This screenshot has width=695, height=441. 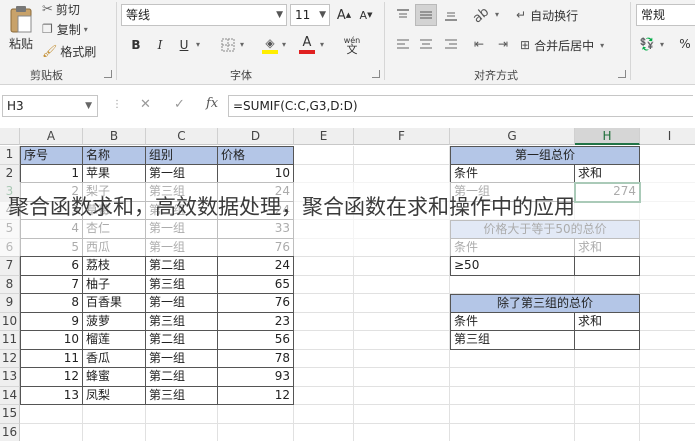 What do you see at coordinates (50, 106) in the screenshot?
I see `name-box: H3 ▼` at bounding box center [50, 106].